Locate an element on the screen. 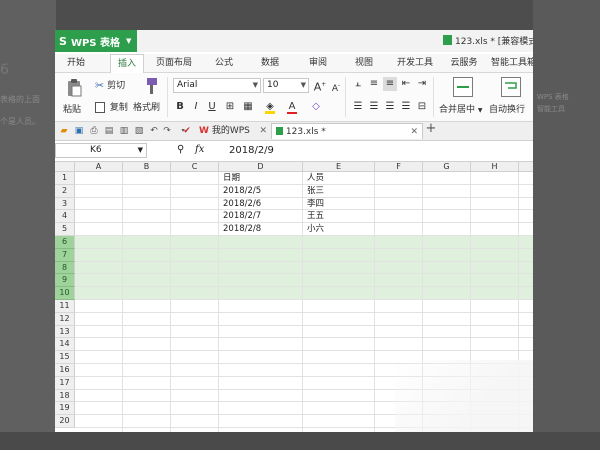 The width and height of the screenshot is (600, 450). select-all-corner is located at coordinates (65, 167).